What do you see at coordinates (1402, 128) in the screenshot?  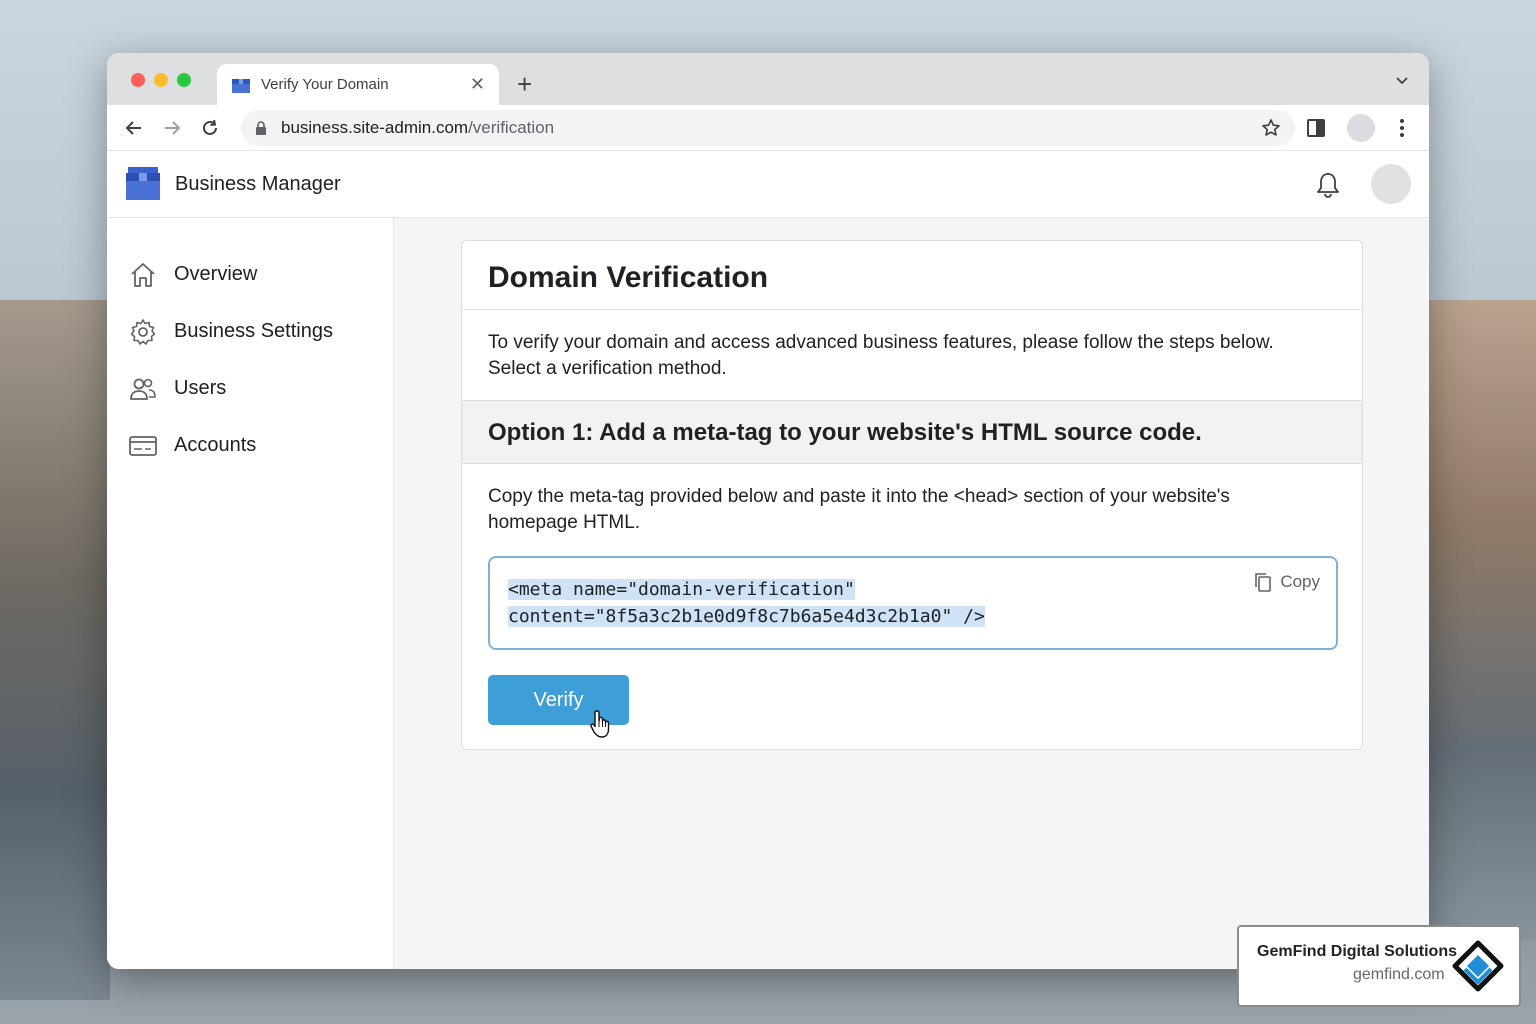 I see `kebab-menu-icon` at bounding box center [1402, 128].